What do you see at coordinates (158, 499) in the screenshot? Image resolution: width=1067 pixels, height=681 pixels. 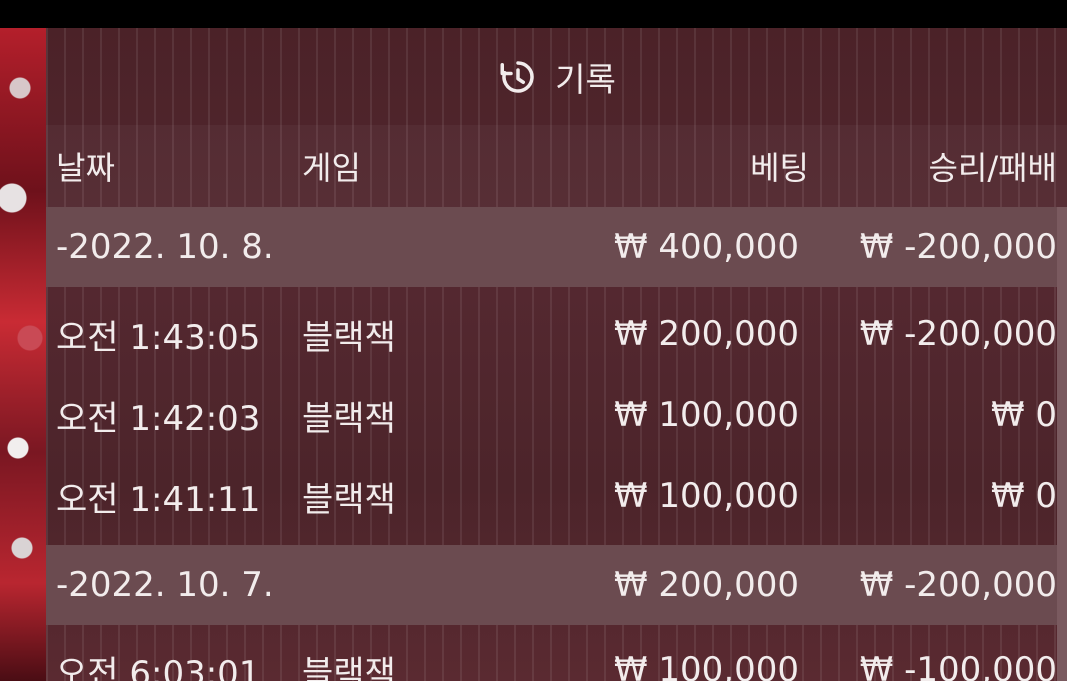 I see `row-time: 오전 1:41:11` at bounding box center [158, 499].